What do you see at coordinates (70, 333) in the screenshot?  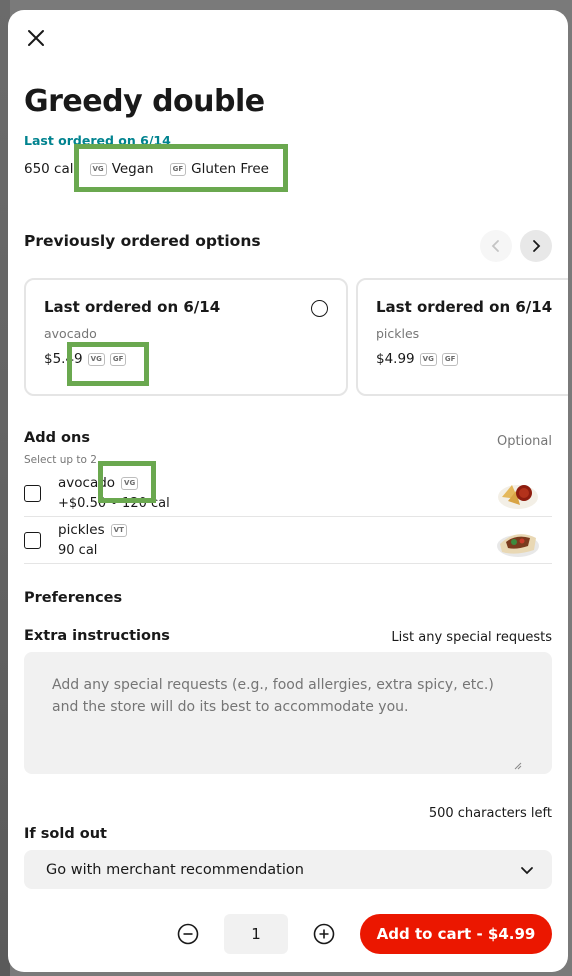 I see `card-desc: avocado` at bounding box center [70, 333].